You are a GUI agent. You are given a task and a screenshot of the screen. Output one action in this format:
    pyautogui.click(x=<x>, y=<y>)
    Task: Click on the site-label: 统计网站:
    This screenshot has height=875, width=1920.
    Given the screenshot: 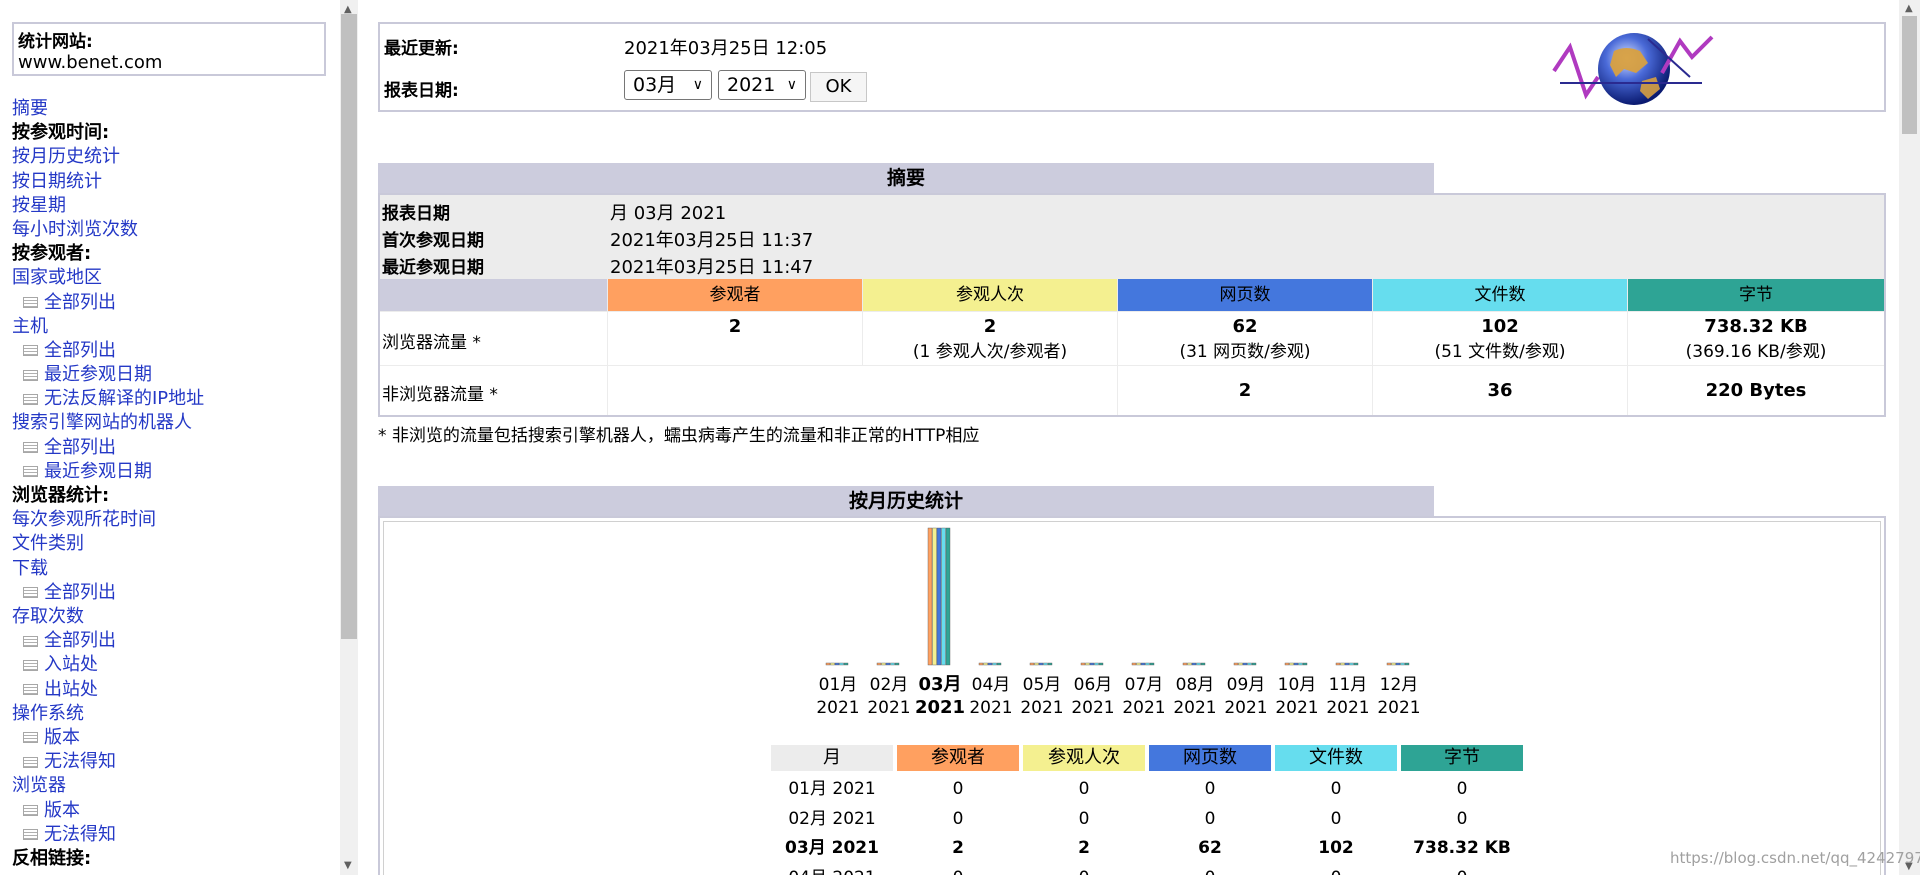 What is the action you would take?
    pyautogui.click(x=55, y=42)
    